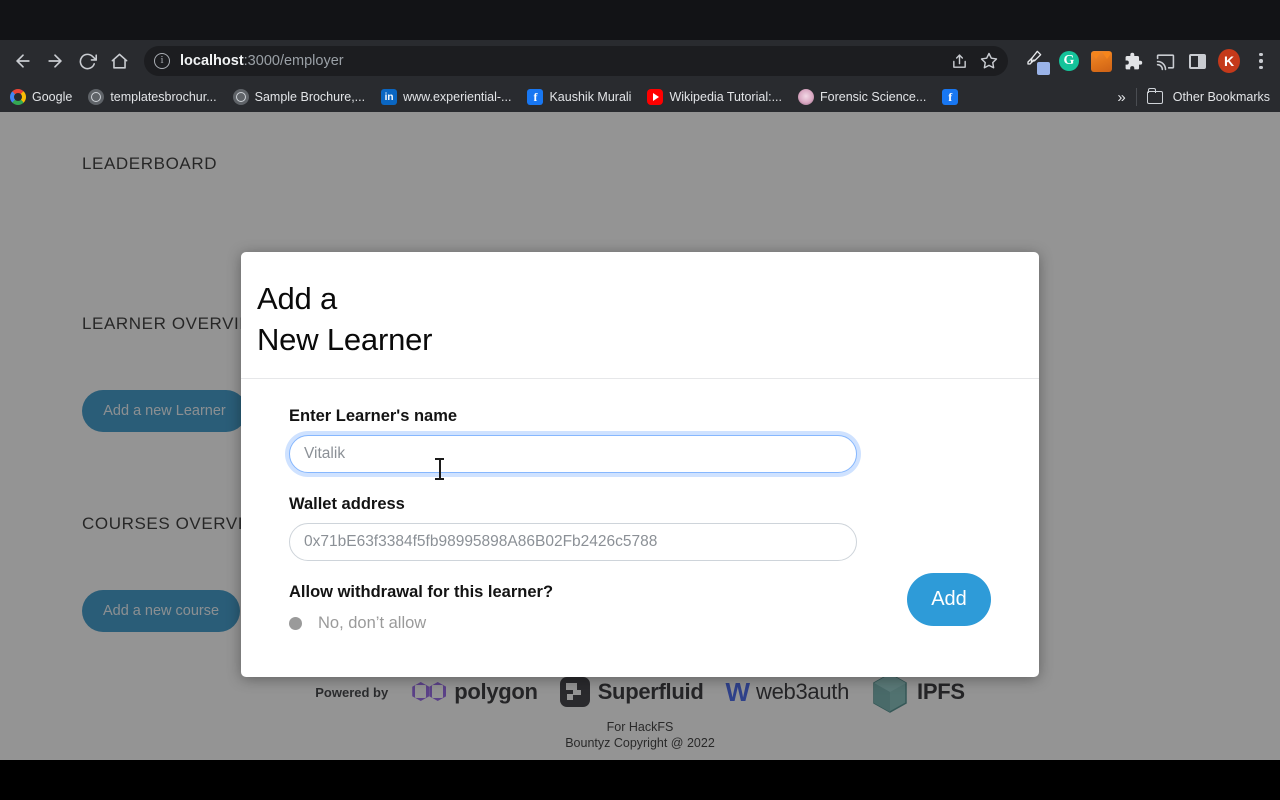 The width and height of the screenshot is (1280, 800). Describe the element at coordinates (373, 416) in the screenshot. I see `learner-name-label: Enter Learner's name` at that location.